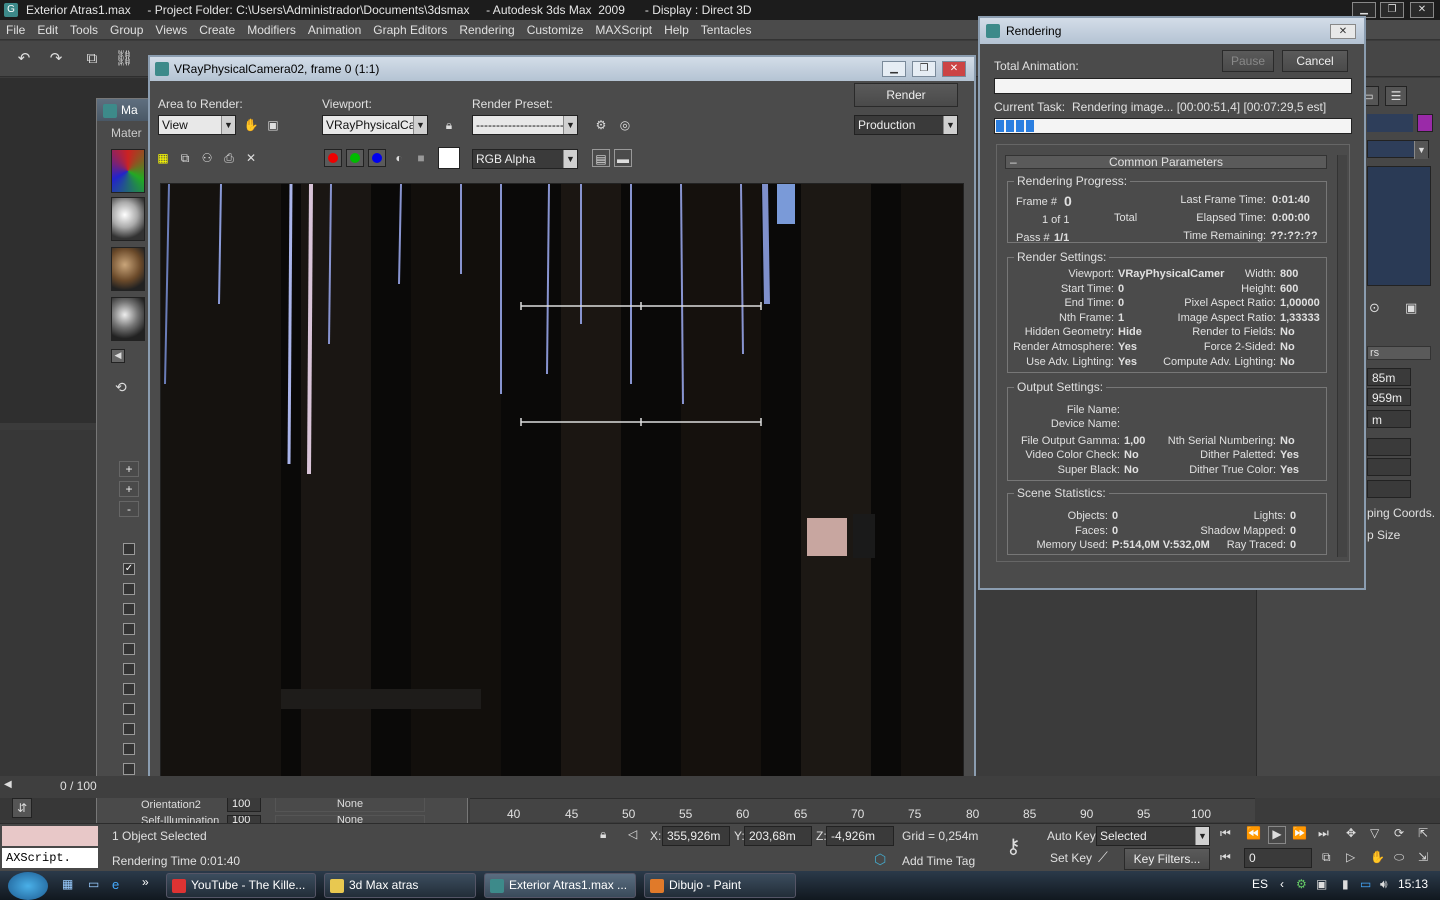 The width and height of the screenshot is (1440, 900). What do you see at coordinates (1321, 884) in the screenshot?
I see `tray-display-icon: ▣` at bounding box center [1321, 884].